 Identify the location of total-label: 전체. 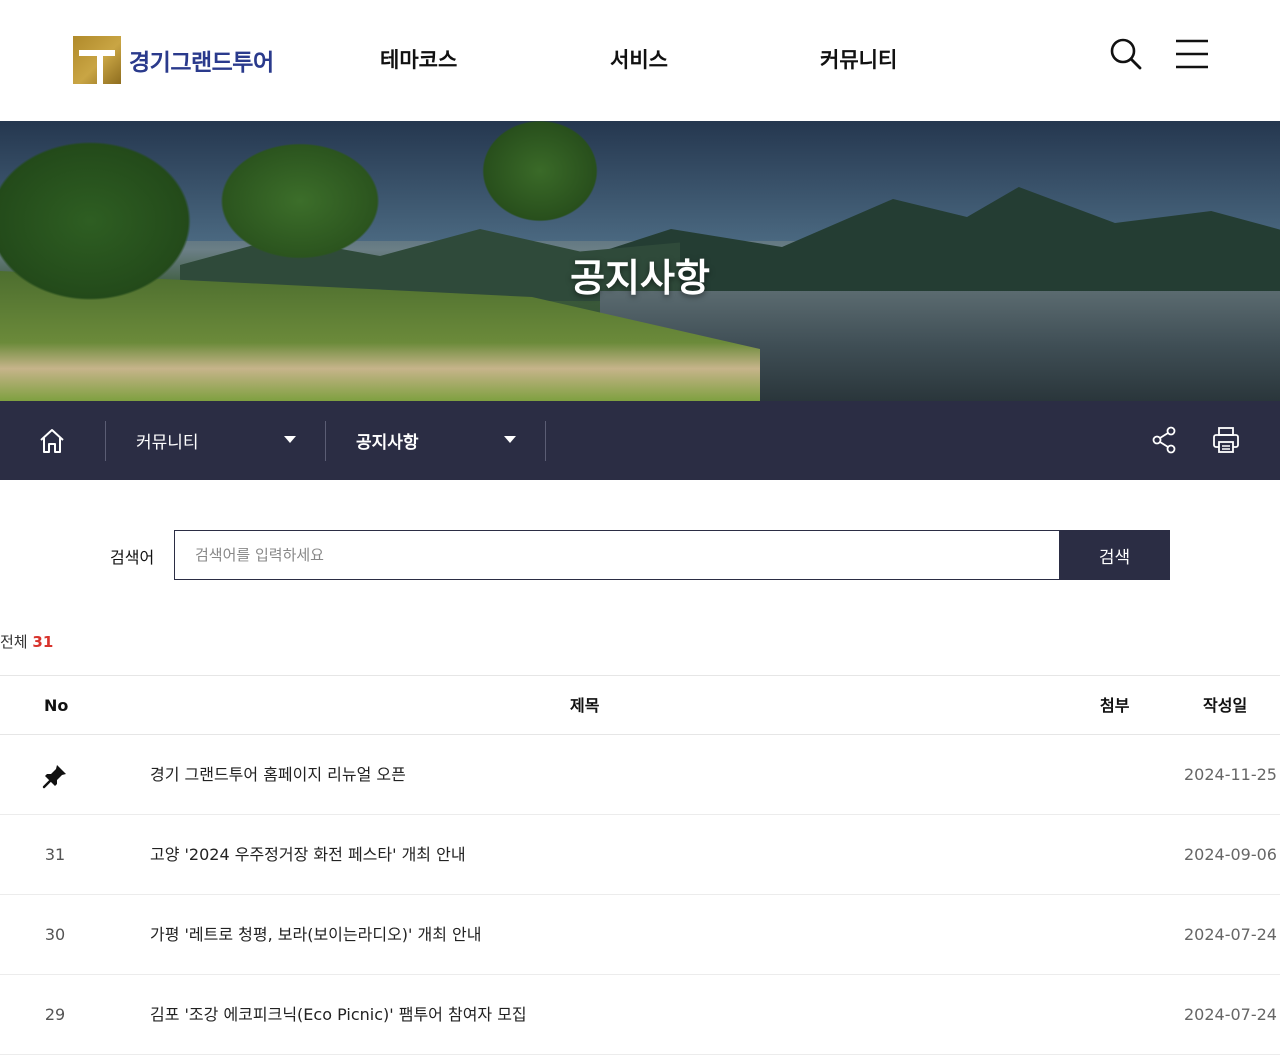
(14, 642).